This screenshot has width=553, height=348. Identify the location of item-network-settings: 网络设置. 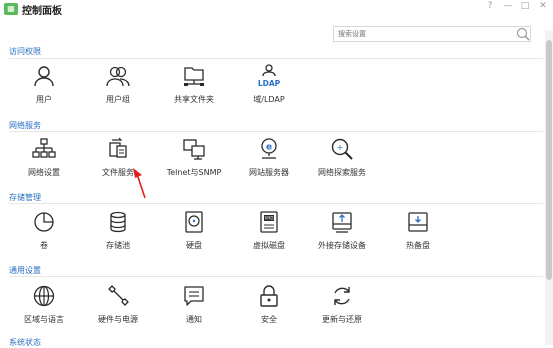
(44, 166).